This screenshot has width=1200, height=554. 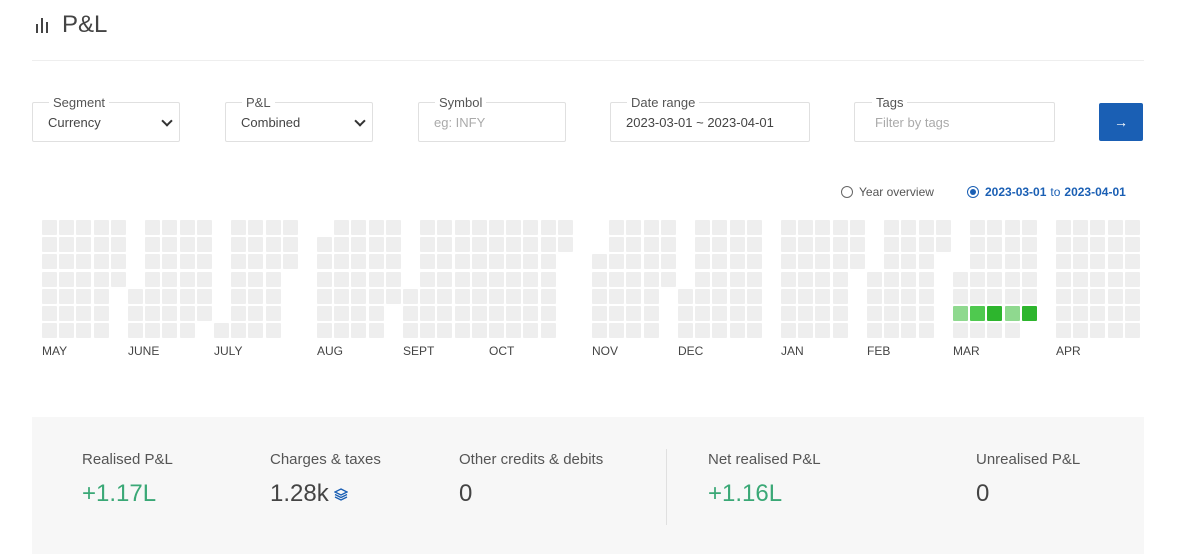 What do you see at coordinates (1121, 122) in the screenshot?
I see `submit-button: →` at bounding box center [1121, 122].